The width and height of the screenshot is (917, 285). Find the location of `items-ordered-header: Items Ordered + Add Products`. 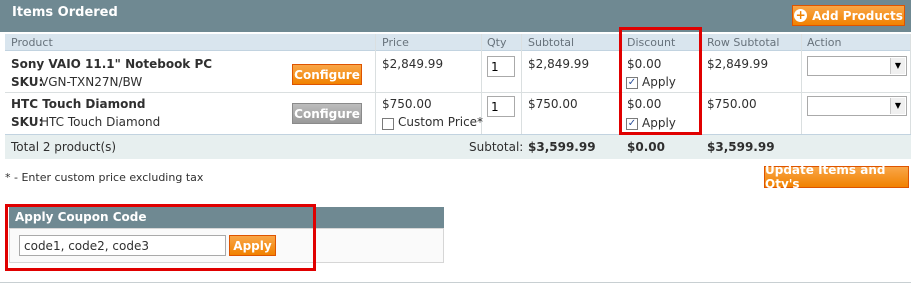

items-ordered-header: Items Ordered + Add Products is located at coordinates (455, 16).